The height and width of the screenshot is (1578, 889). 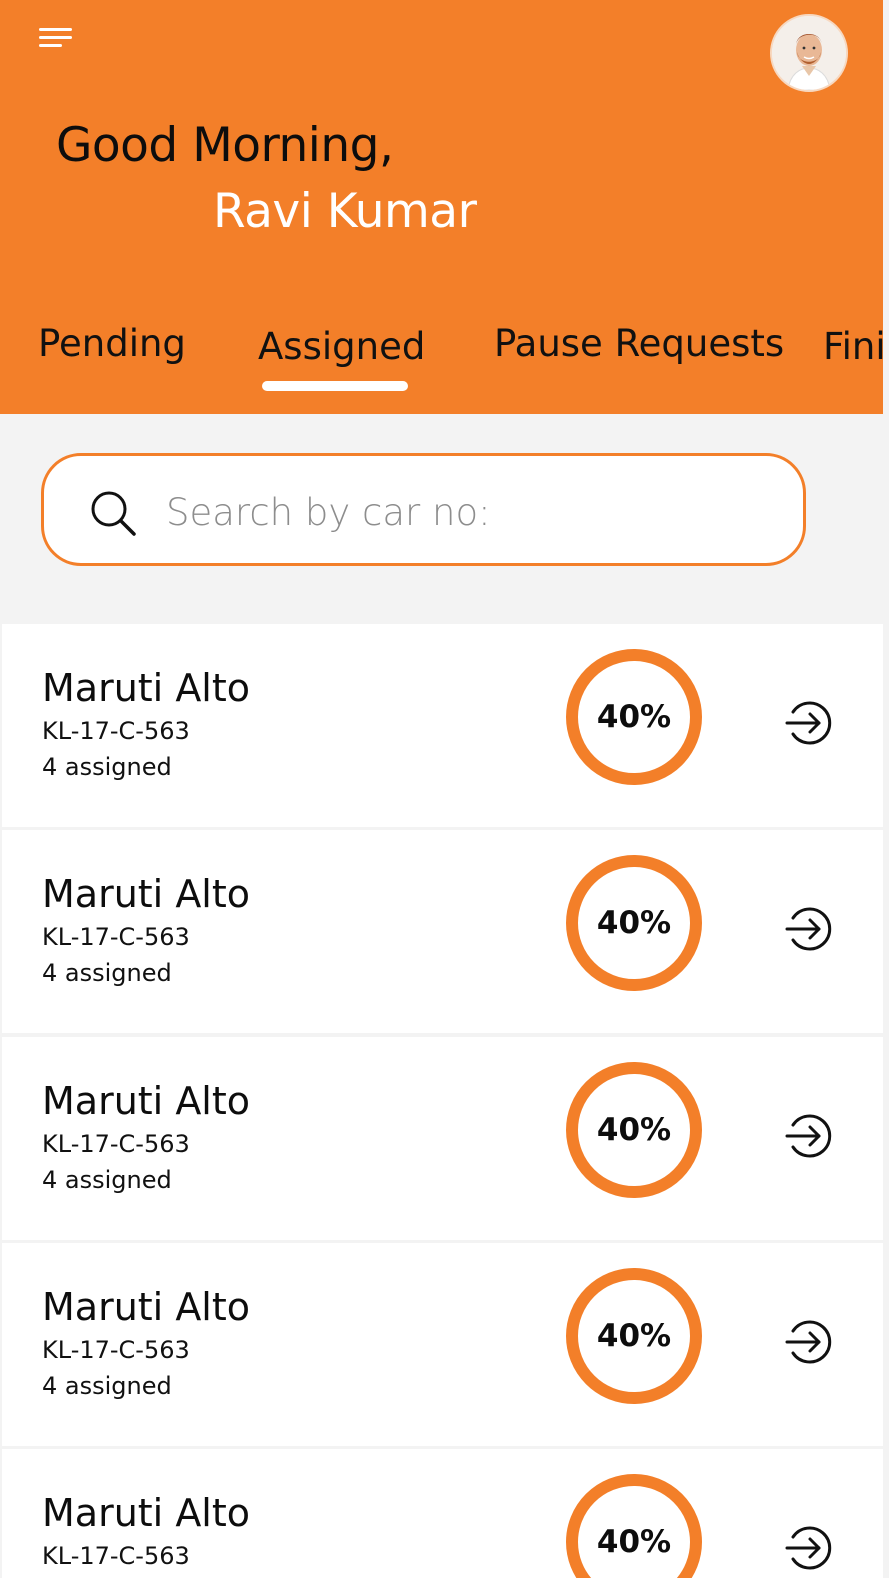 I want to click on search-bar, so click(x=423, y=509).